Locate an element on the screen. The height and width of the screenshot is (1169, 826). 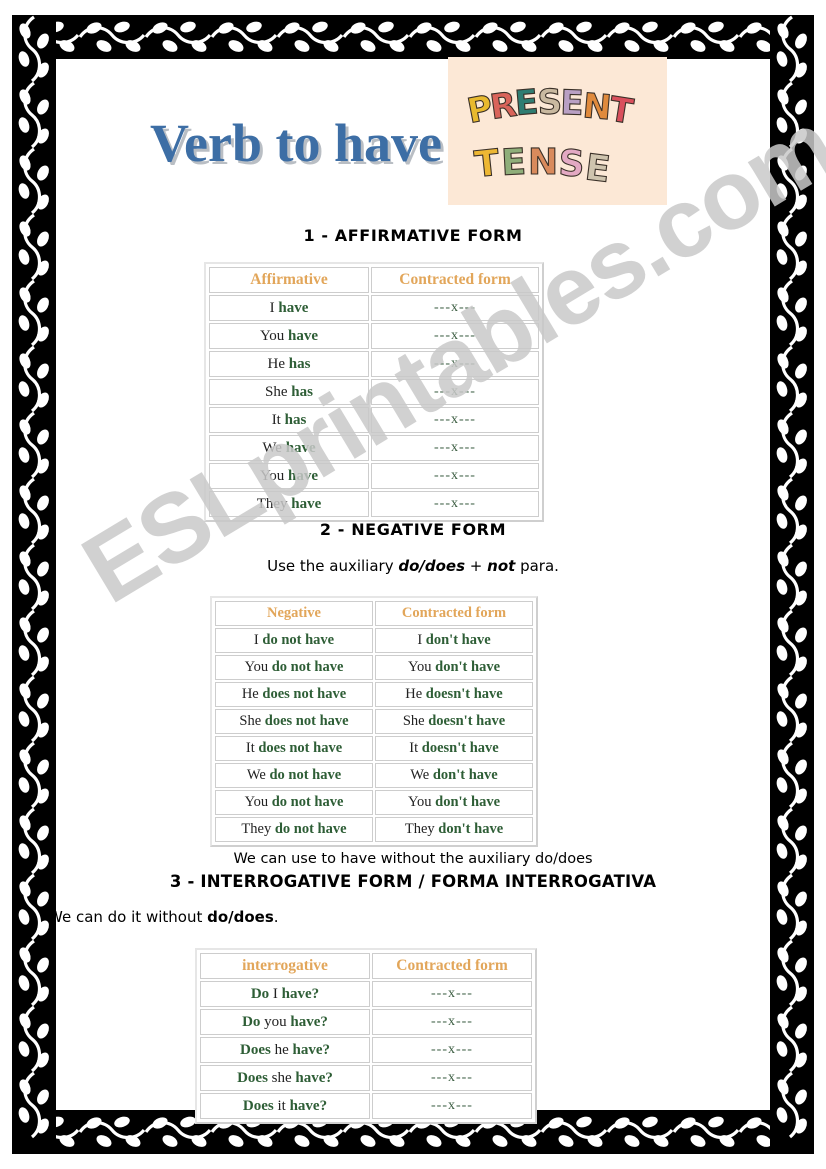
pronoun: It is located at coordinates (414, 748).